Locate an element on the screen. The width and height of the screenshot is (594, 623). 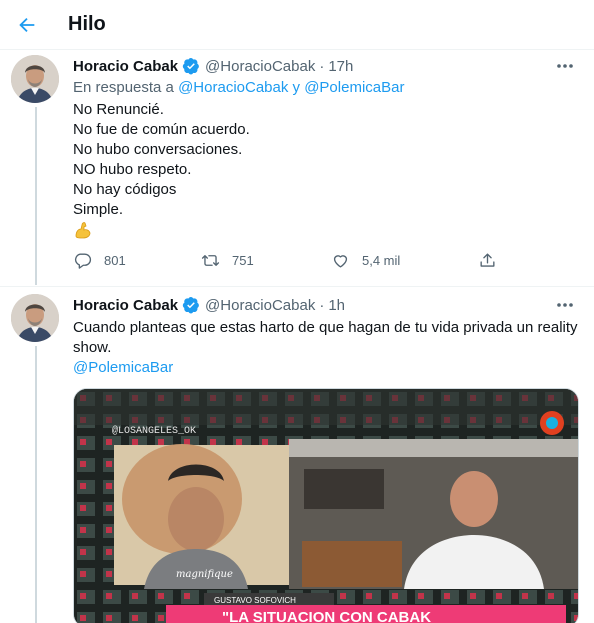
reply-prefix: En respuesta a is located at coordinates (123, 87).